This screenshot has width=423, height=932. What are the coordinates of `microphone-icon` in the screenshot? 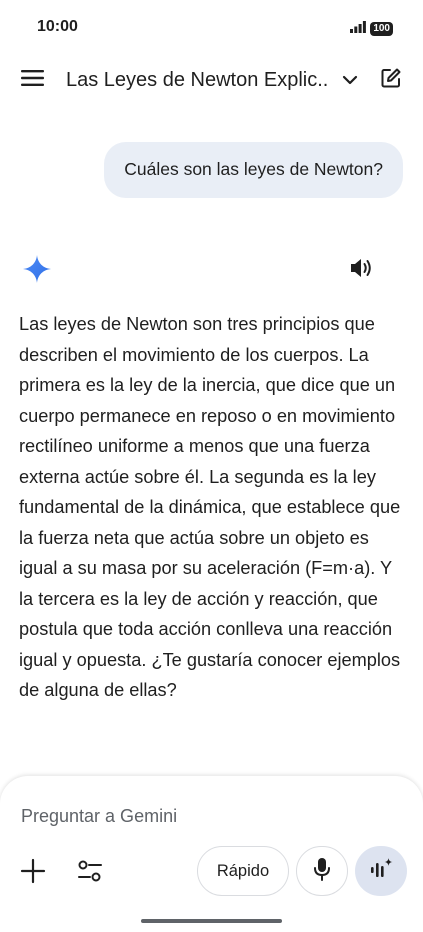 It's located at (322, 871).